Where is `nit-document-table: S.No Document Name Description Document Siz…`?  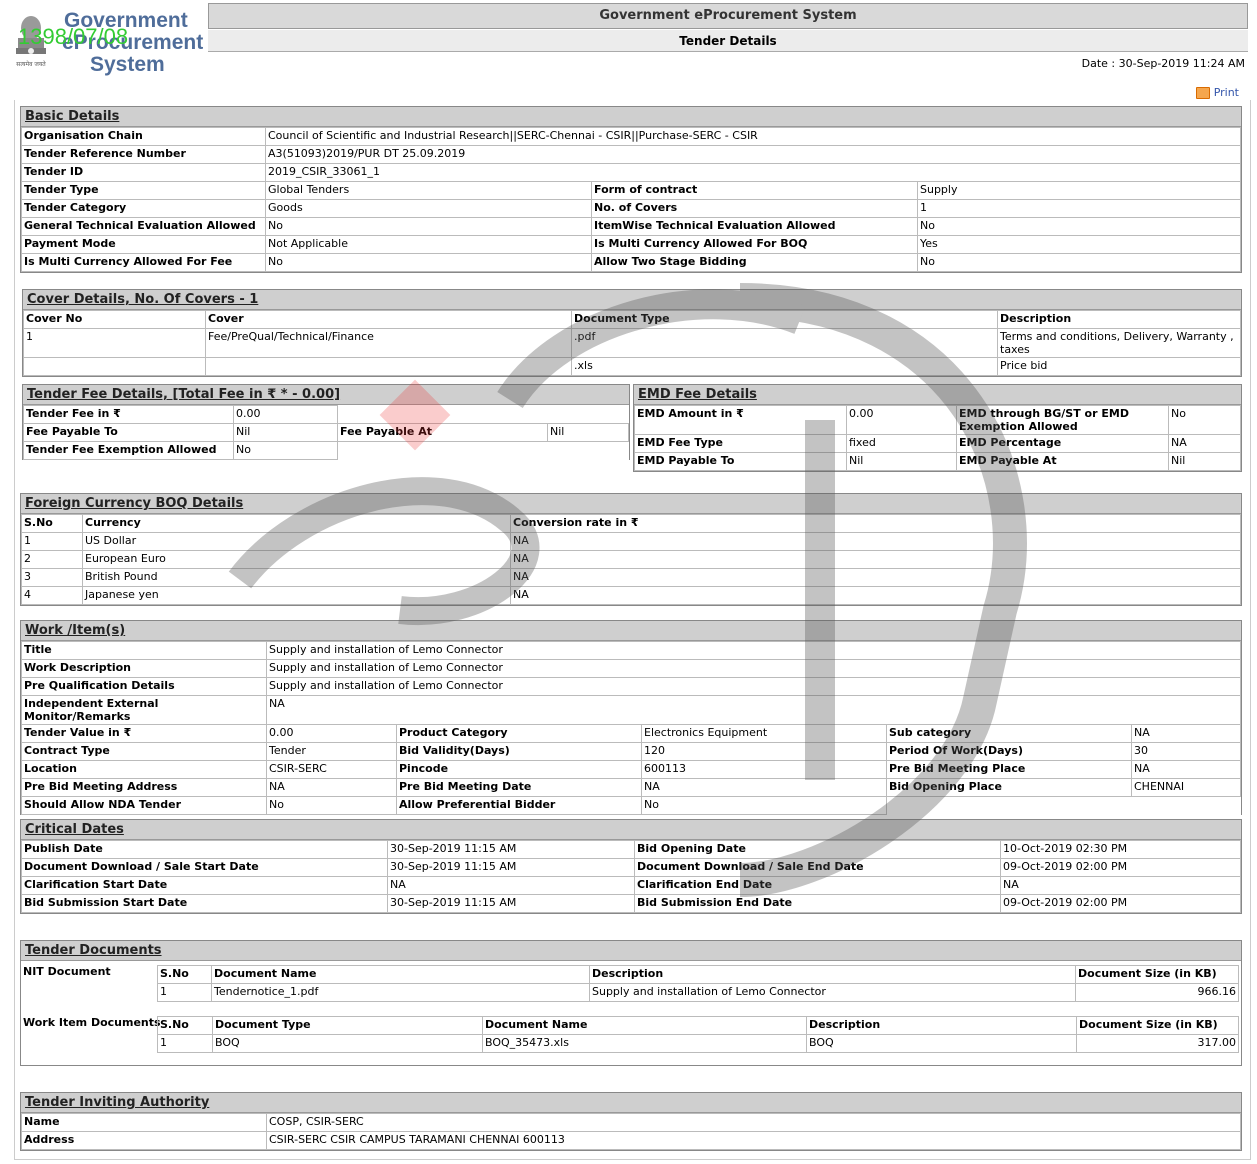
nit-document-table: S.No Document Name Description Document Siz… is located at coordinates (698, 983).